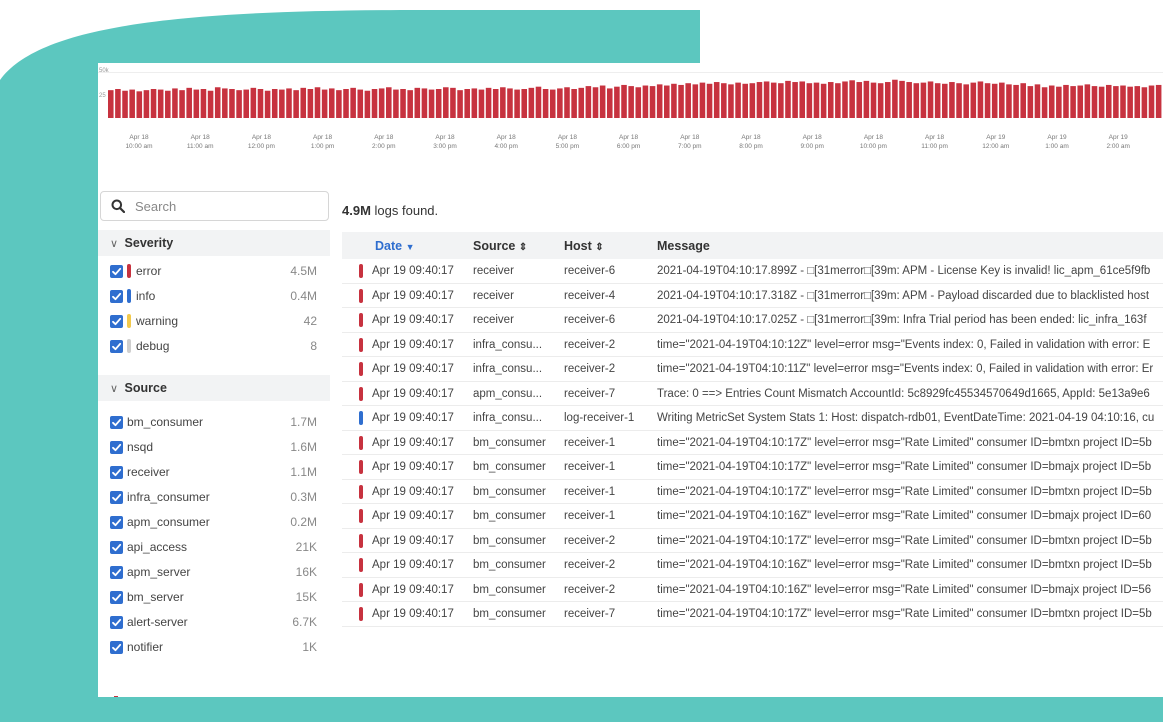  What do you see at coordinates (214, 547) in the screenshot?
I see `source-facet-item: api_access 21K` at bounding box center [214, 547].